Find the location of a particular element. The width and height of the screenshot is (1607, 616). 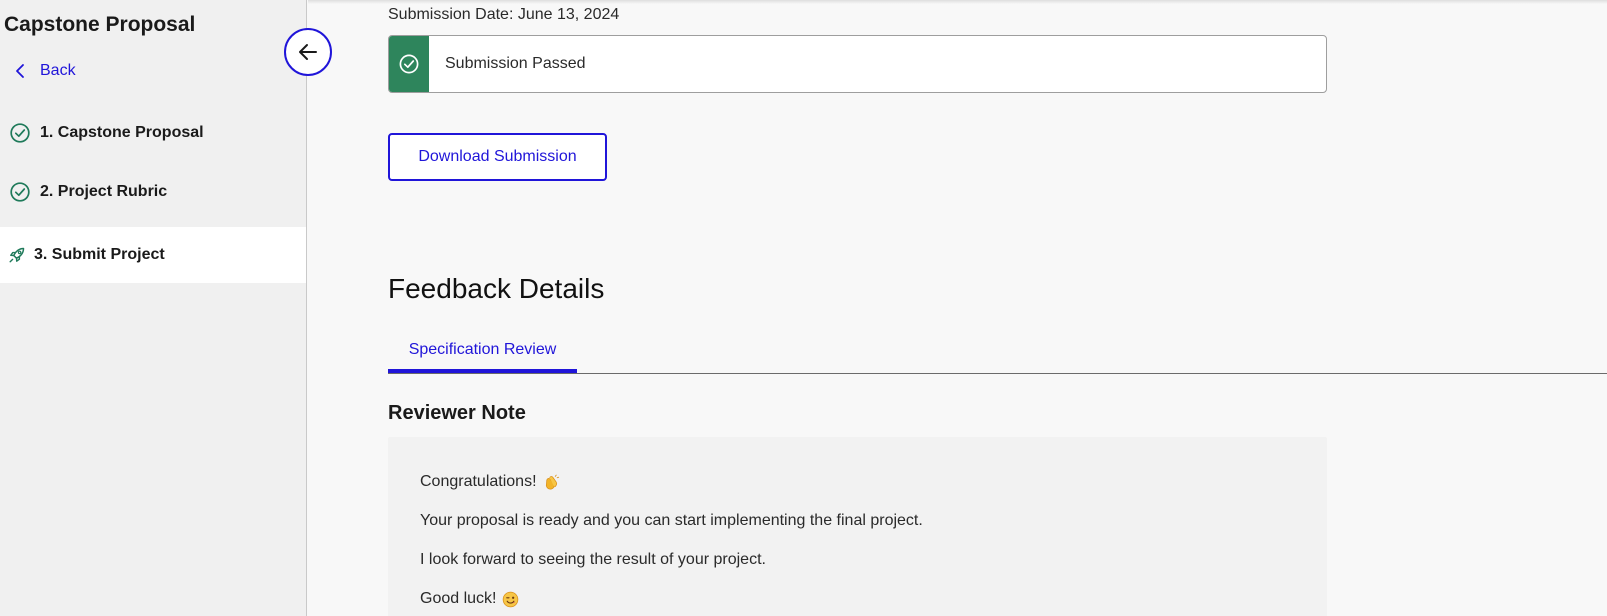

sidebar-item-label: 1. Capstone Proposal is located at coordinates (122, 132).